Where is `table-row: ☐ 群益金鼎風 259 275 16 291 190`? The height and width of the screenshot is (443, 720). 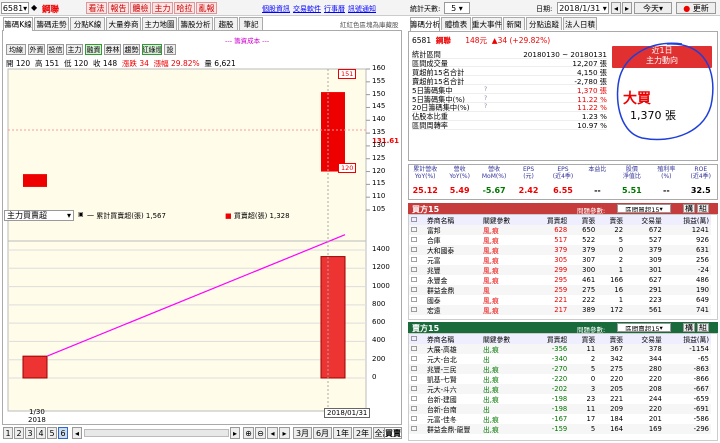
table-row: ☐ 群益金鼎風 259 275 16 291 190 is located at coordinates (560, 290).